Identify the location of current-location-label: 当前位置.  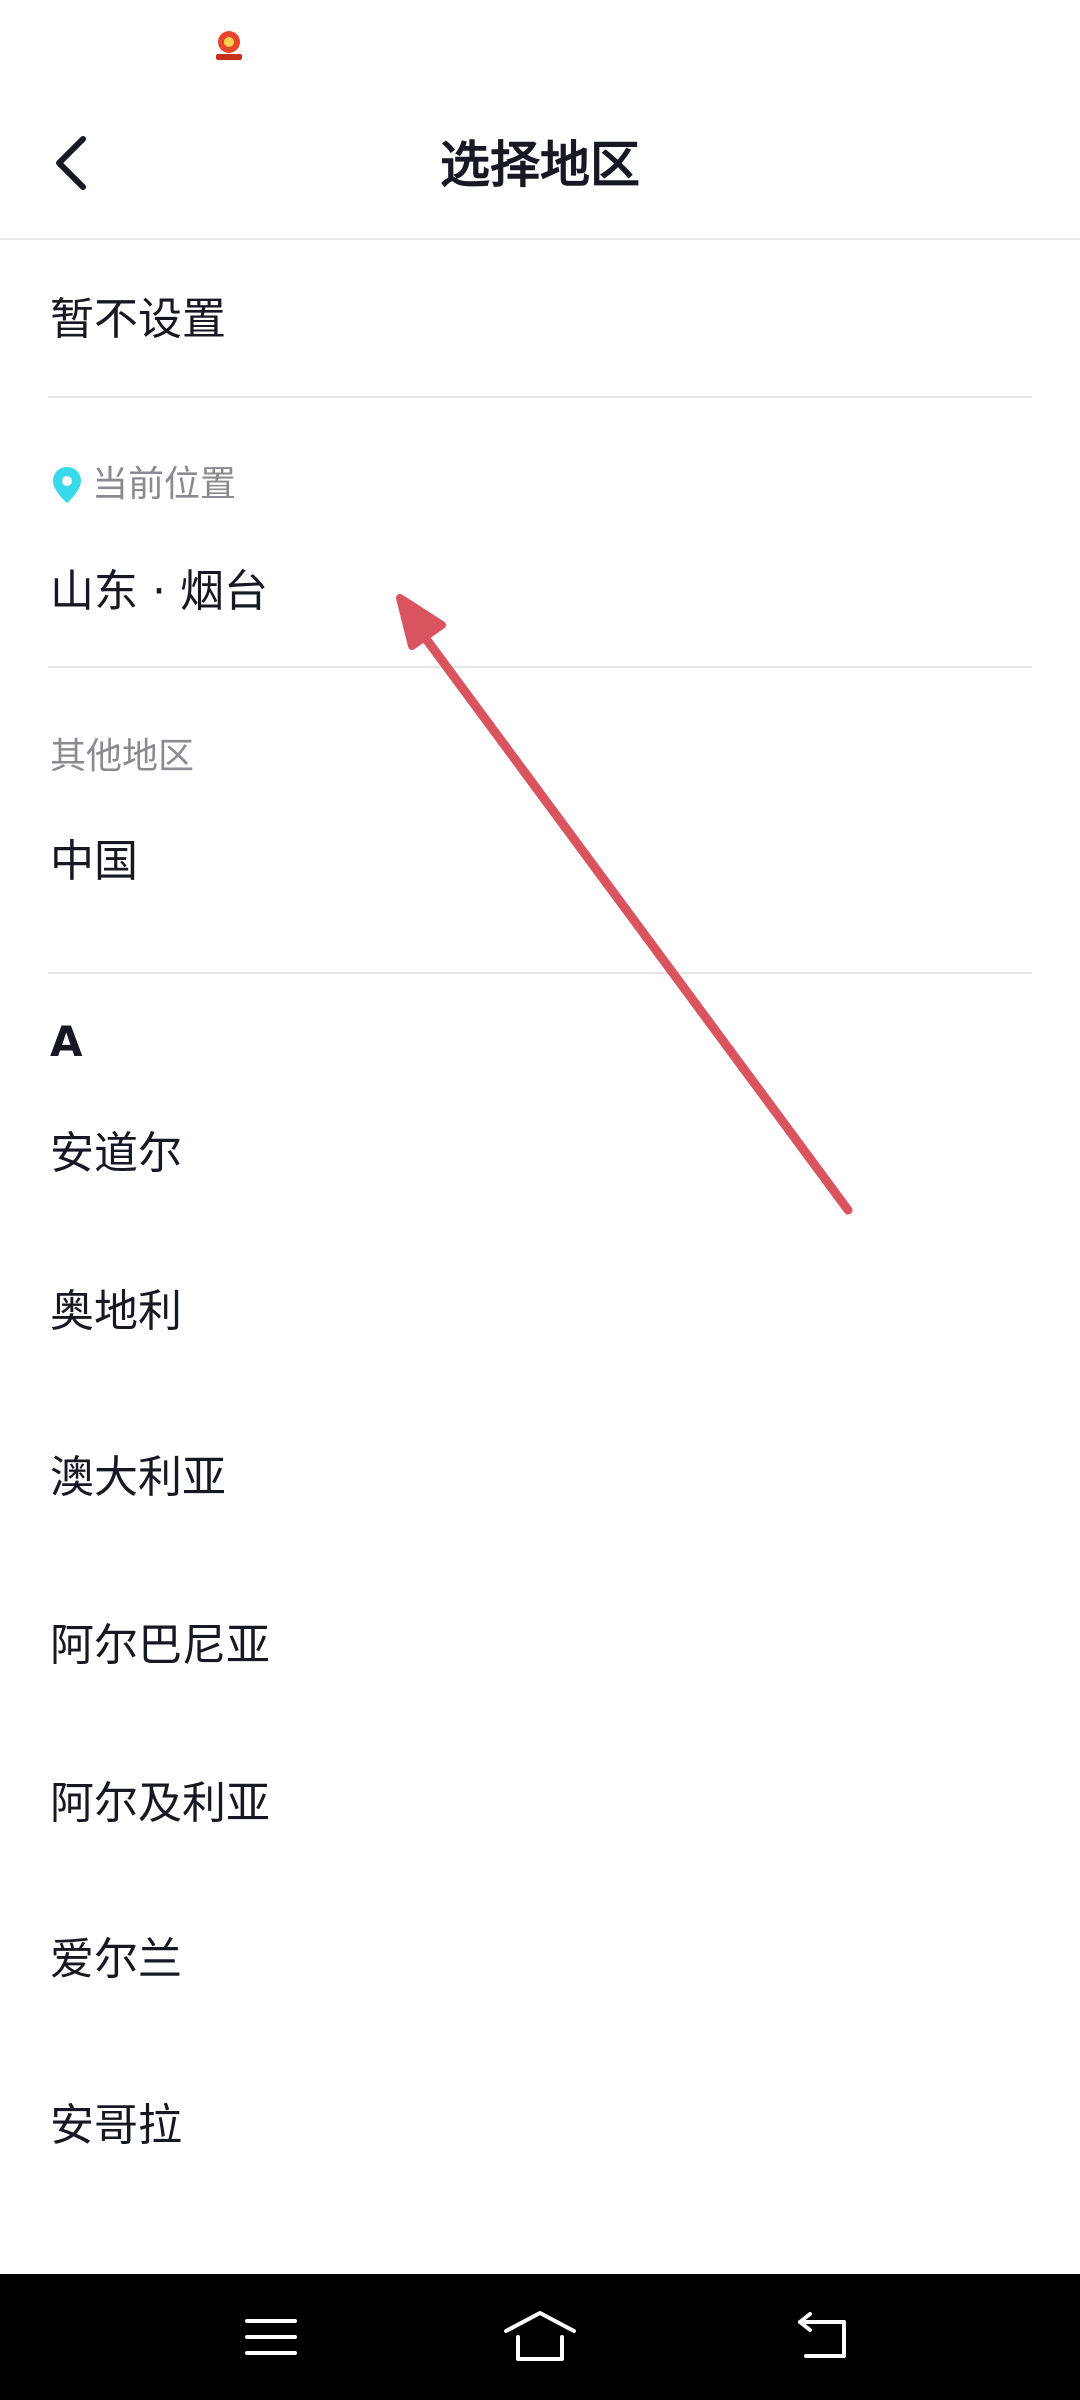
(143, 485).